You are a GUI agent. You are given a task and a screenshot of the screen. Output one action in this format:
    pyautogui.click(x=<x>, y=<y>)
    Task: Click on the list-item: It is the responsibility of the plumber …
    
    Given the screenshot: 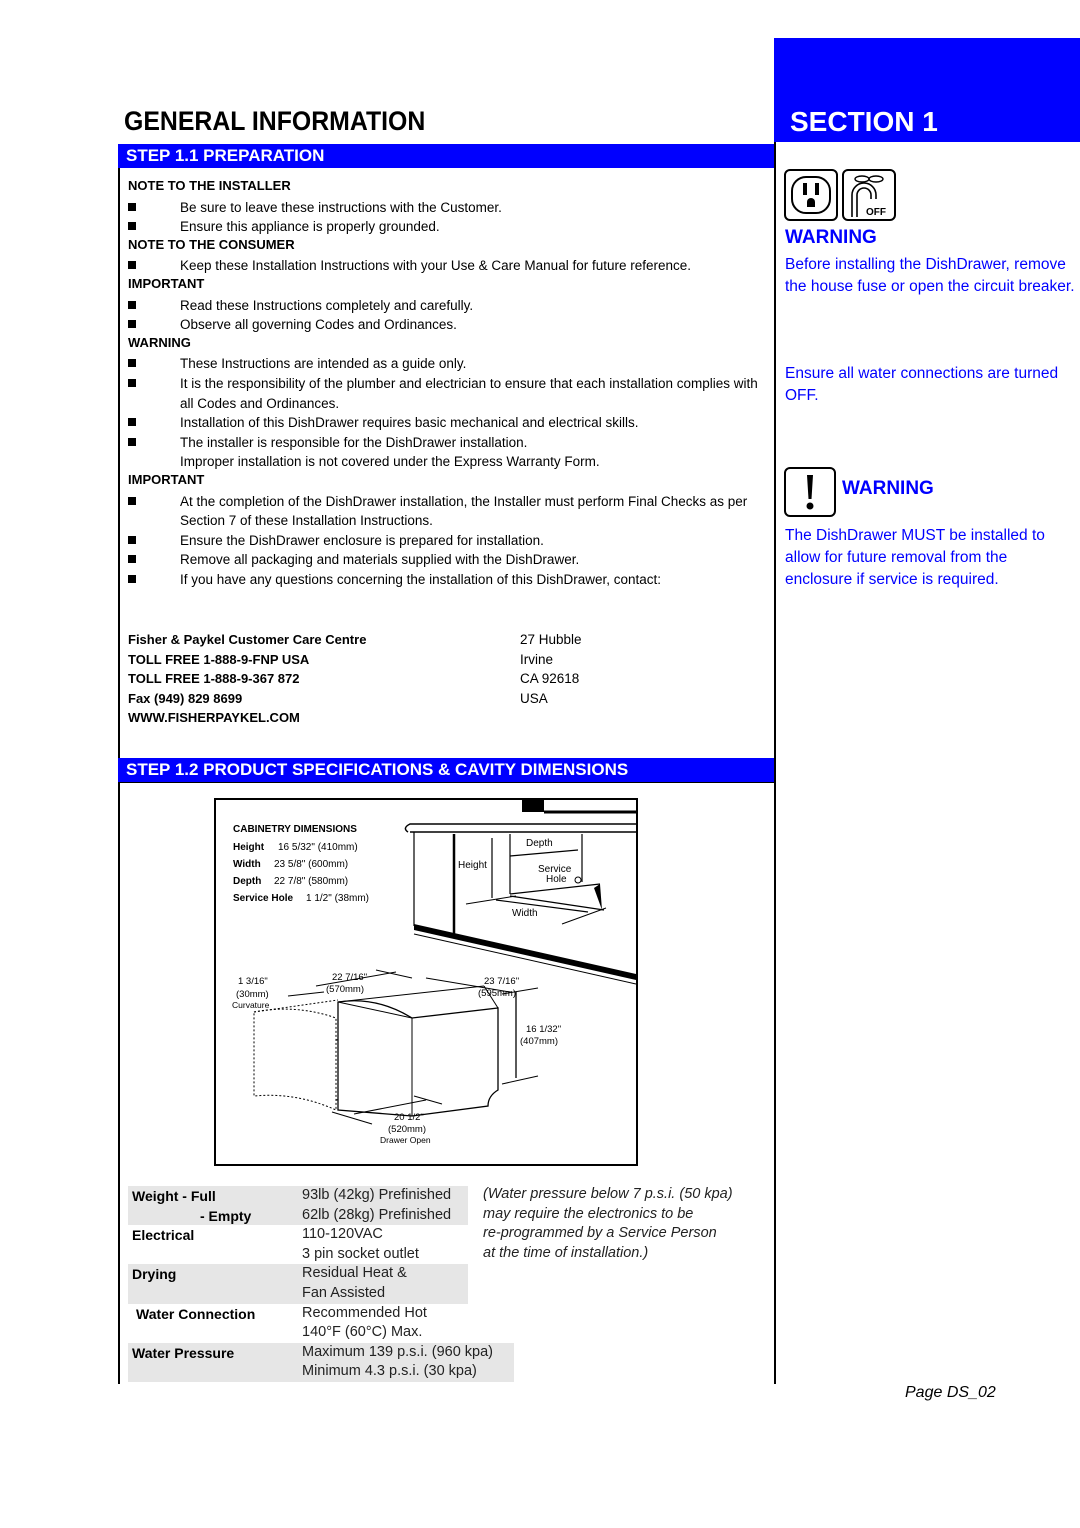 What is the action you would take?
    pyautogui.click(x=448, y=393)
    